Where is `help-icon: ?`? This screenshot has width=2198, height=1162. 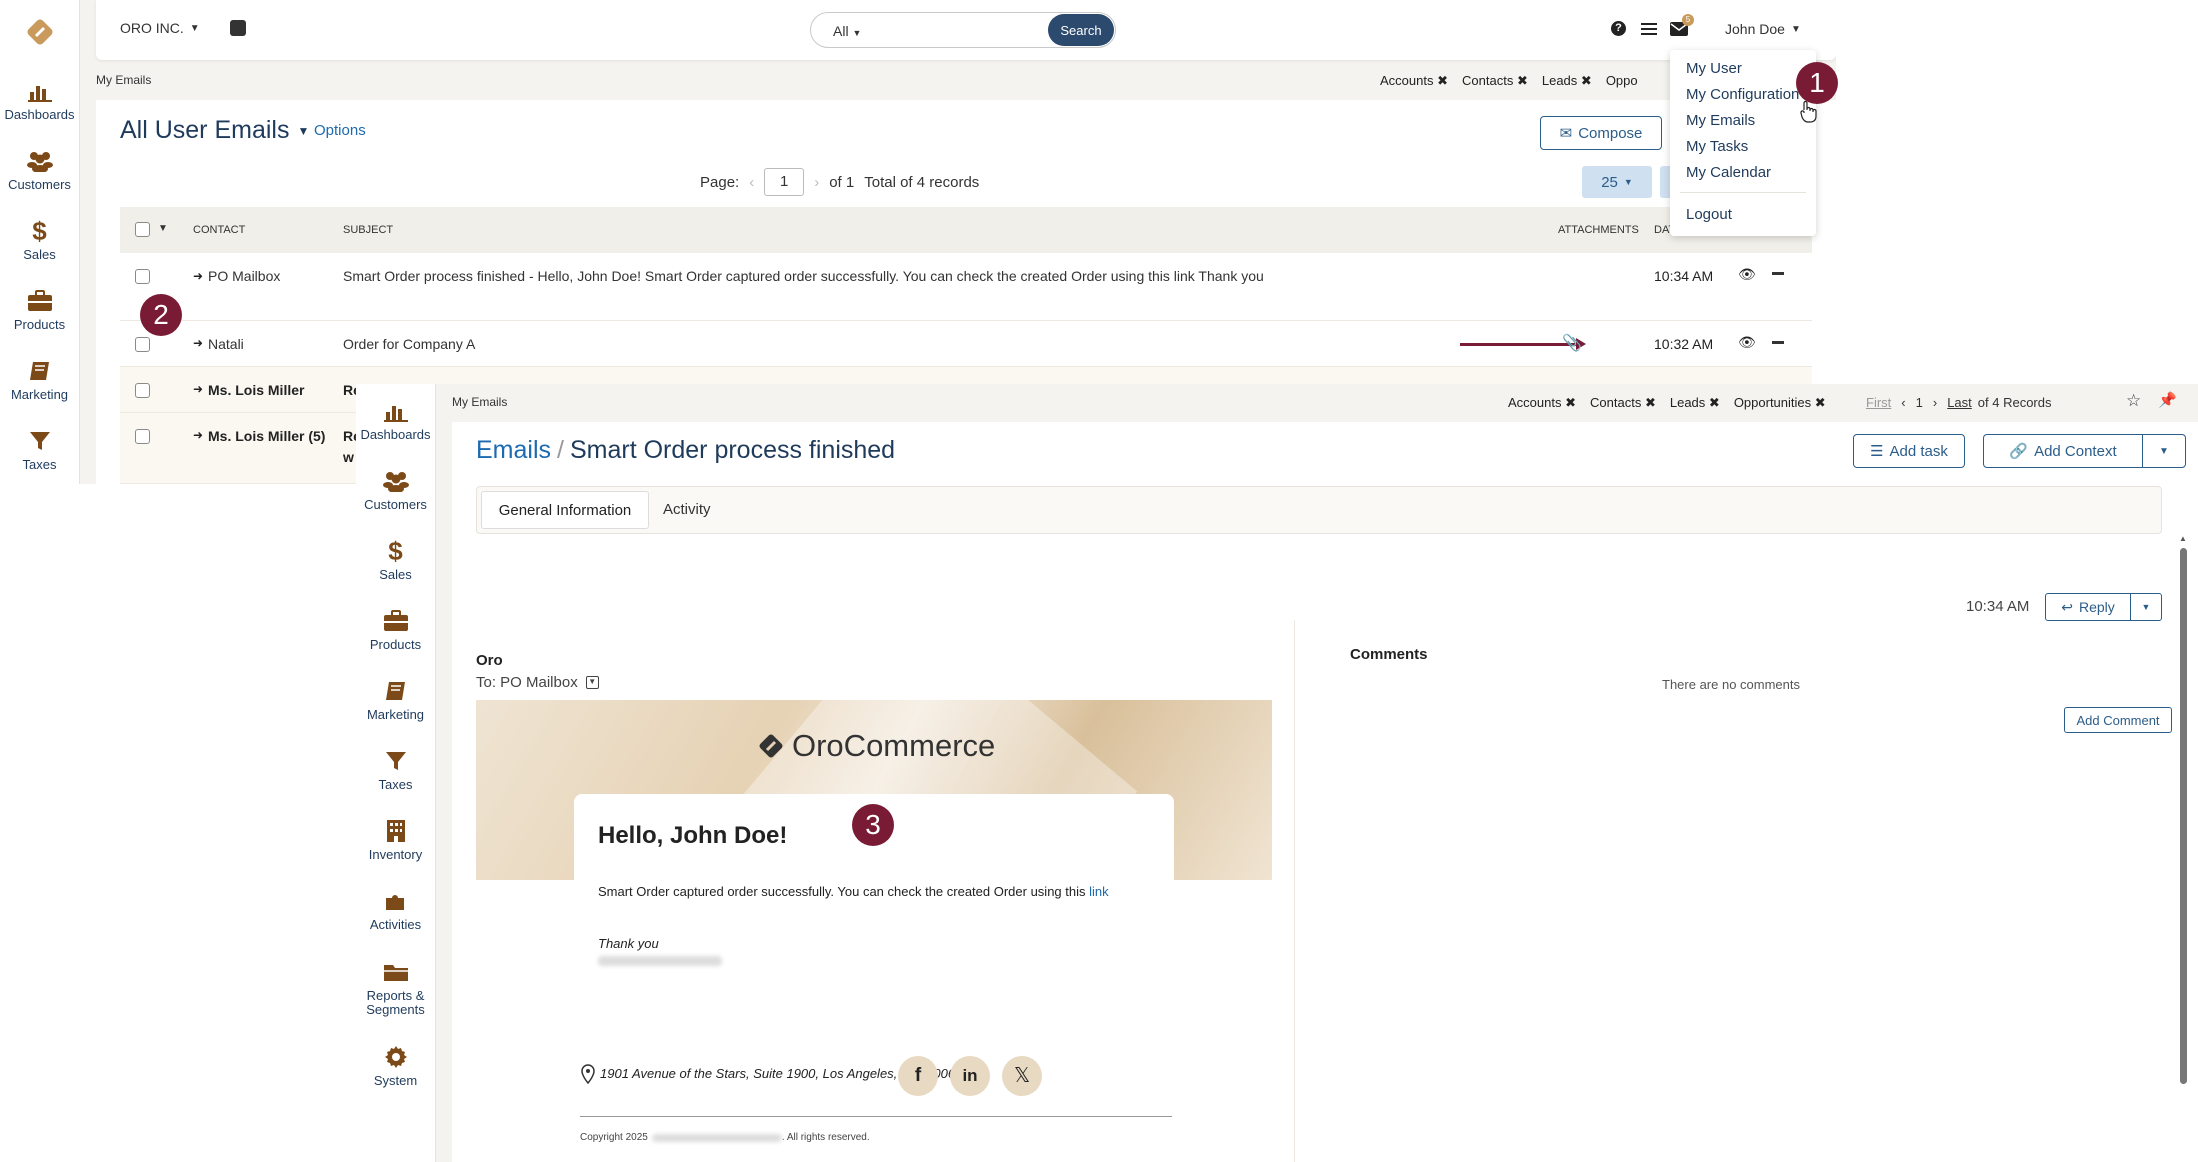
help-icon: ? is located at coordinates (1618, 28).